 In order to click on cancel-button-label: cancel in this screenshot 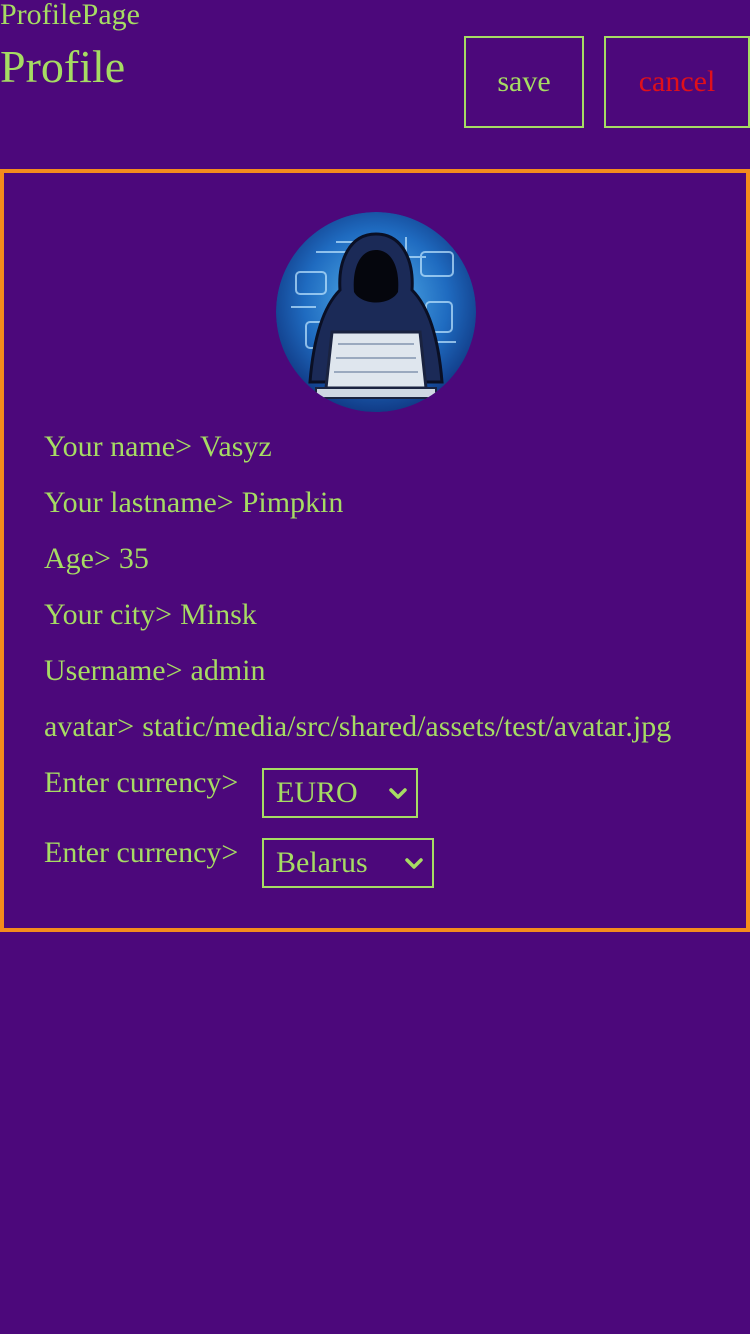, I will do `click(677, 81)`.